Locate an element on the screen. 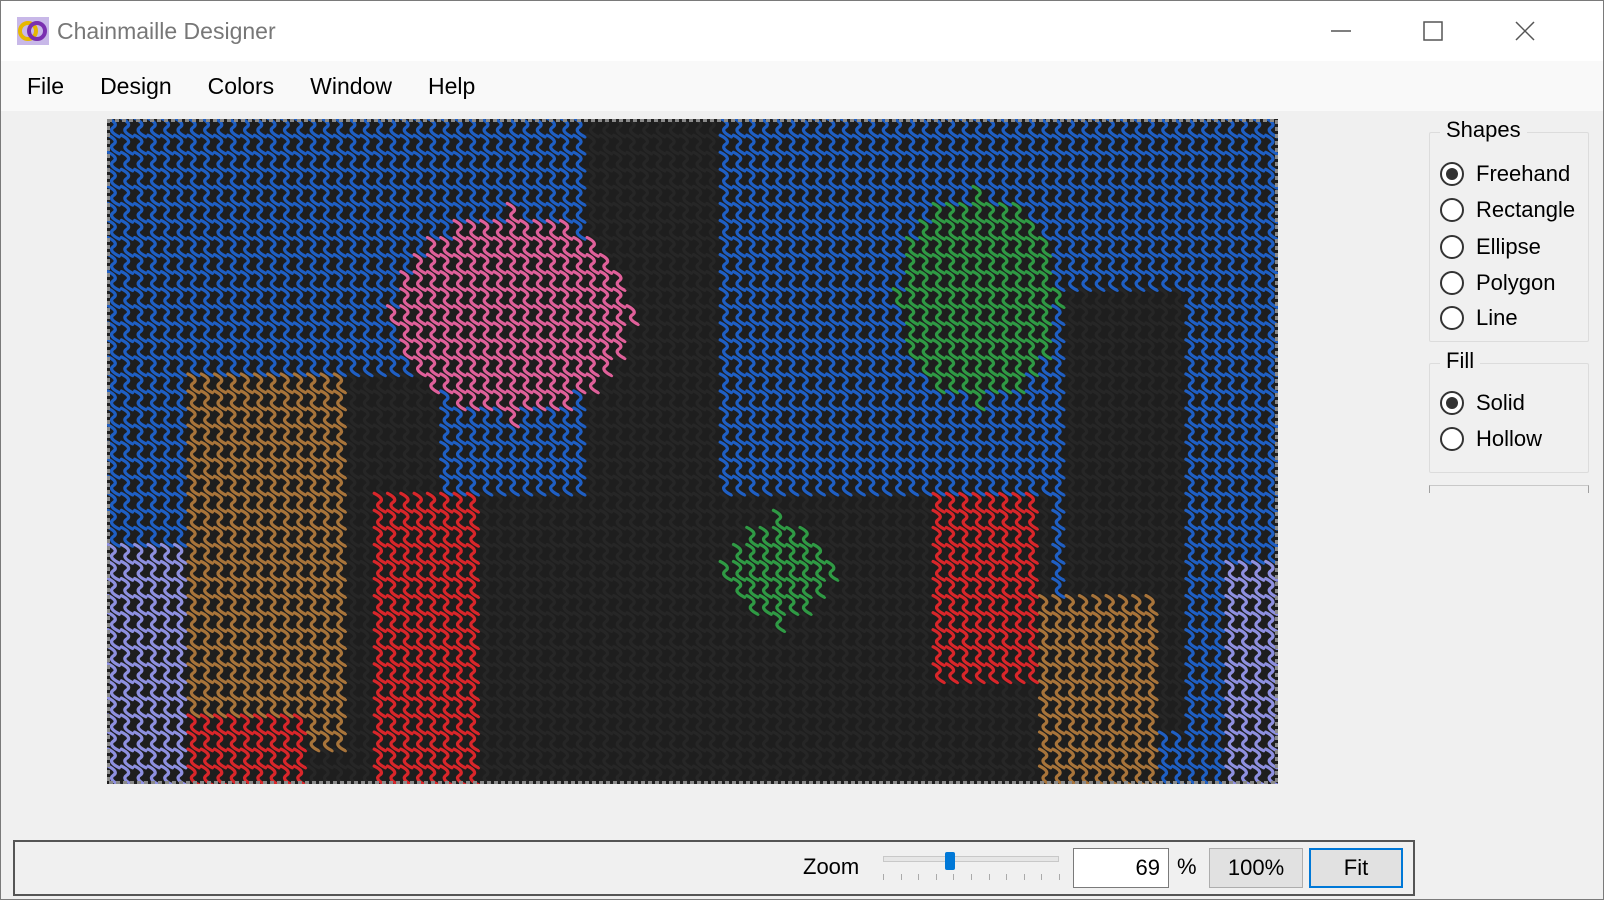  menu-colors: Colors is located at coordinates (241, 86).